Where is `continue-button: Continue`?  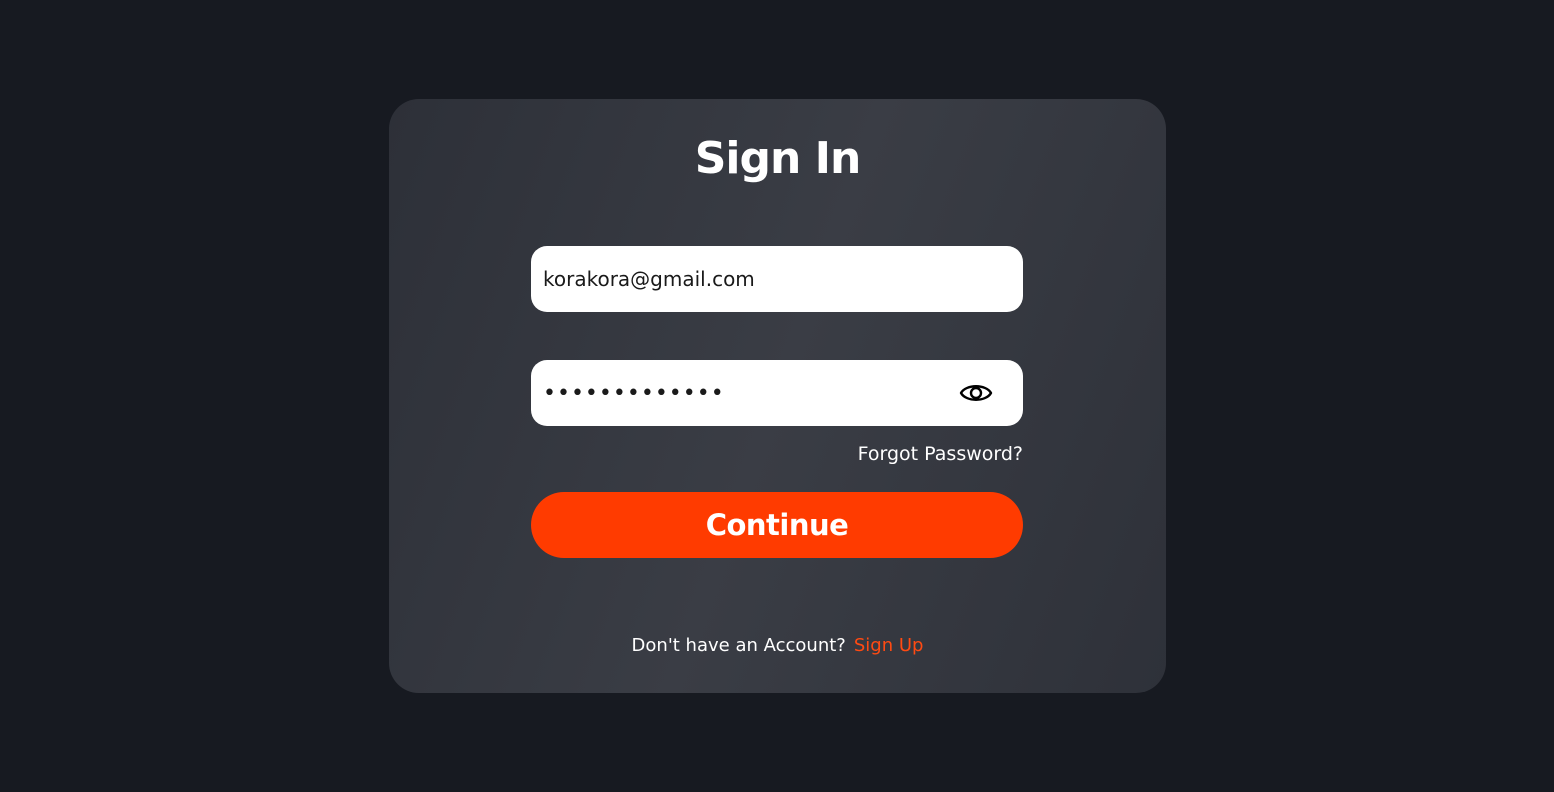
continue-button: Continue is located at coordinates (777, 525).